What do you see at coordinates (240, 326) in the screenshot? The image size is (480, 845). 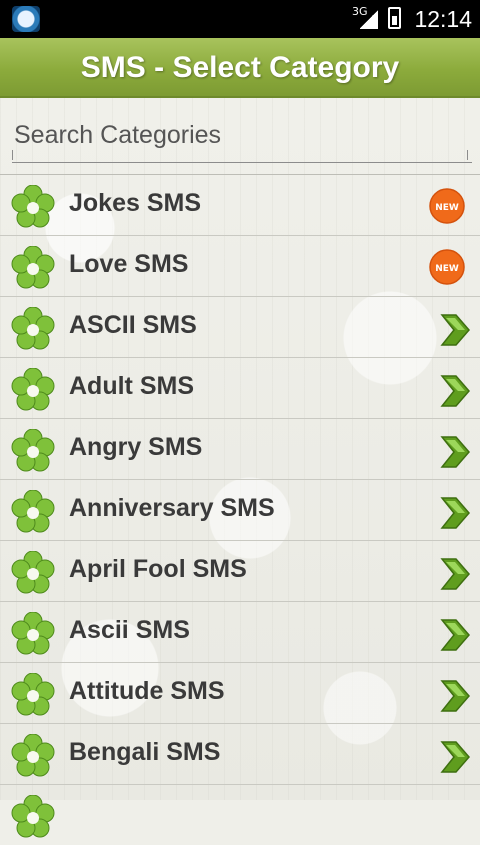 I see `category-row-ascii-upper: ASCII SMS` at bounding box center [240, 326].